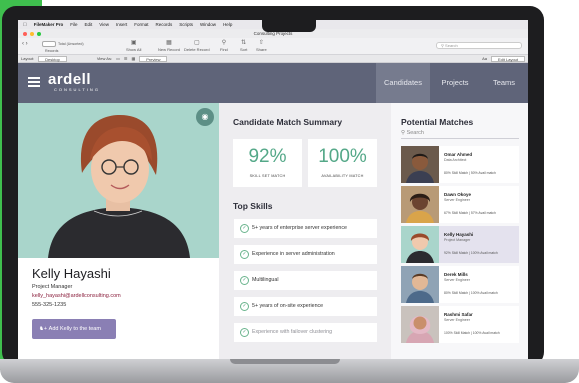  Describe the element at coordinates (186, 24) in the screenshot. I see `menu-scripts: Scripts` at that location.